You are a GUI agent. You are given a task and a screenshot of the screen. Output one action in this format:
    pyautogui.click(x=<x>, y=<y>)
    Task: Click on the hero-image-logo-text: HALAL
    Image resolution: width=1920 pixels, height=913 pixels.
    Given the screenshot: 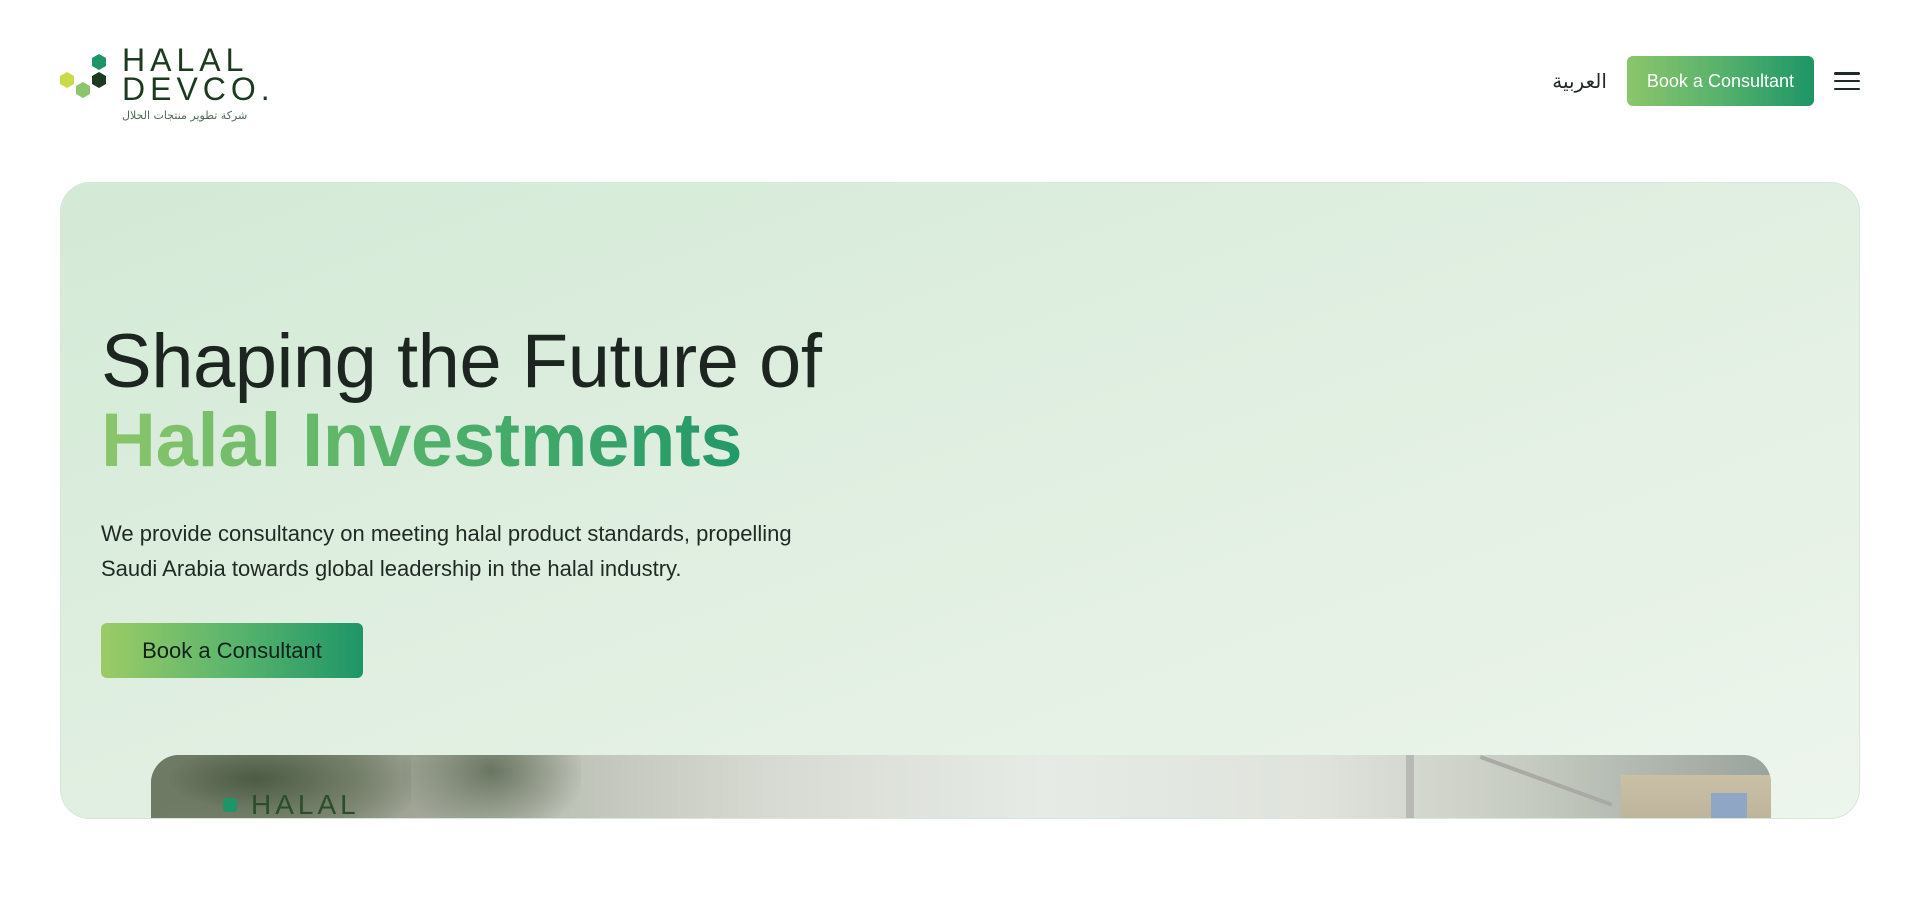 What is the action you would take?
    pyautogui.click(x=305, y=804)
    